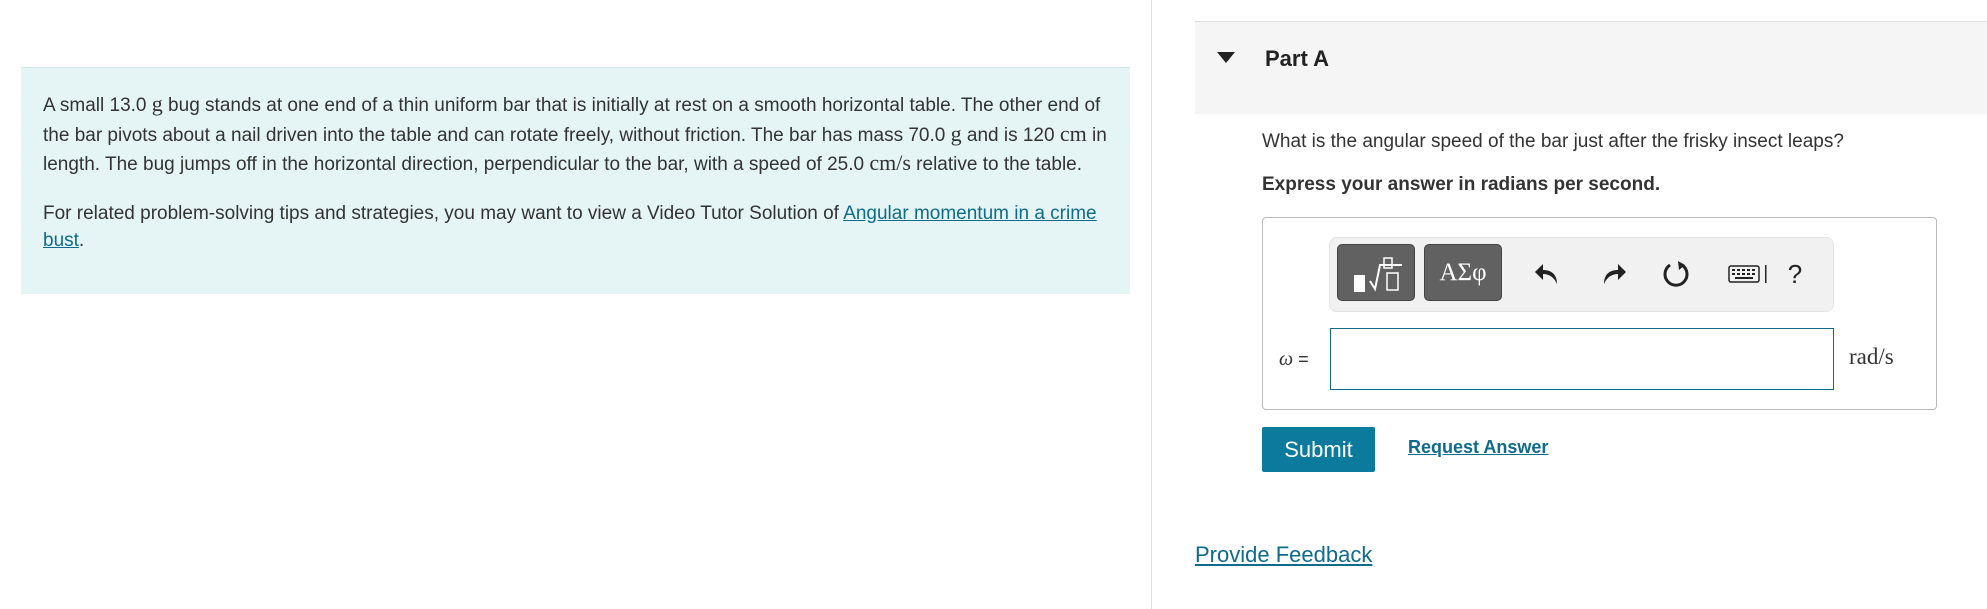  Describe the element at coordinates (890, 162) in the screenshot. I see `unit-cm-per-second: cm/s` at that location.